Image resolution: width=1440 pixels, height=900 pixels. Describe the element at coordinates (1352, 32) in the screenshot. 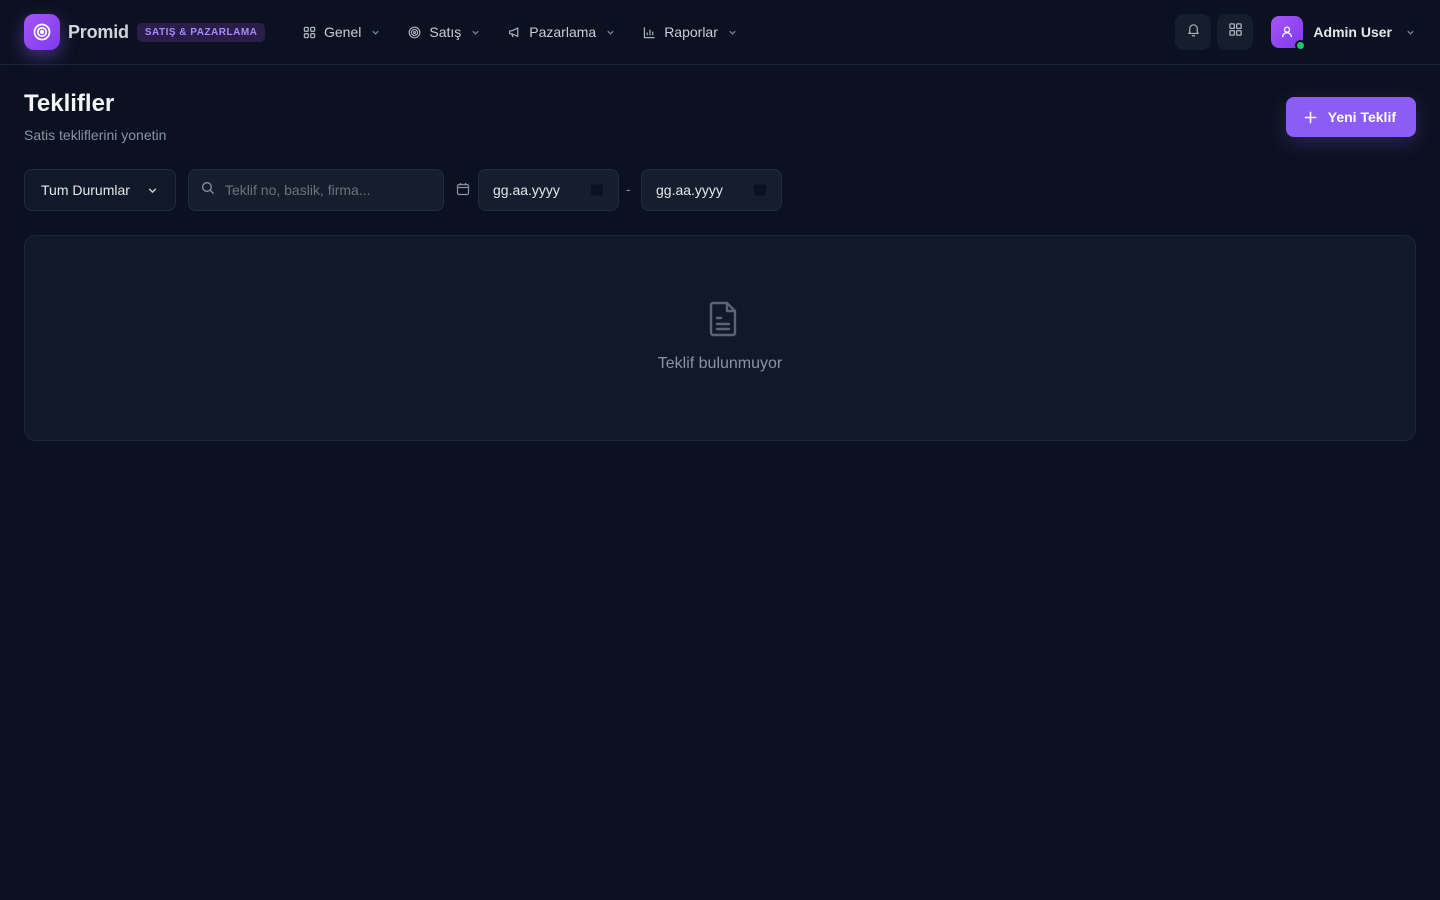

I see `user-name: Admin User` at that location.